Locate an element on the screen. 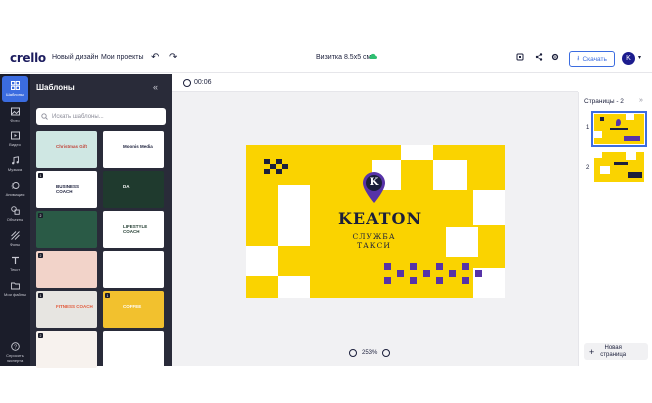 Image resolution: width=652 pixels, height=403 pixels. sidebar-item-text: Текст is located at coordinates (15, 264).